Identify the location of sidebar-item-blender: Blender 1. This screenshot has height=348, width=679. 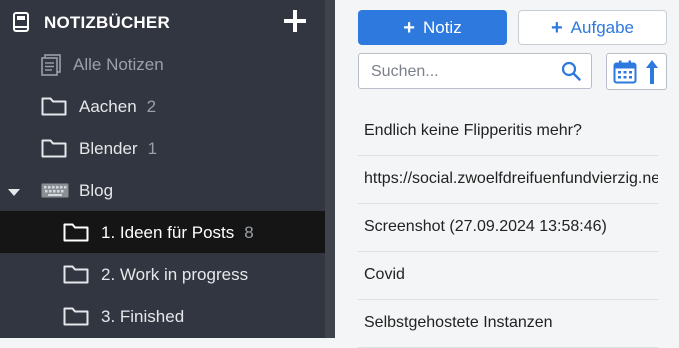
(162, 148).